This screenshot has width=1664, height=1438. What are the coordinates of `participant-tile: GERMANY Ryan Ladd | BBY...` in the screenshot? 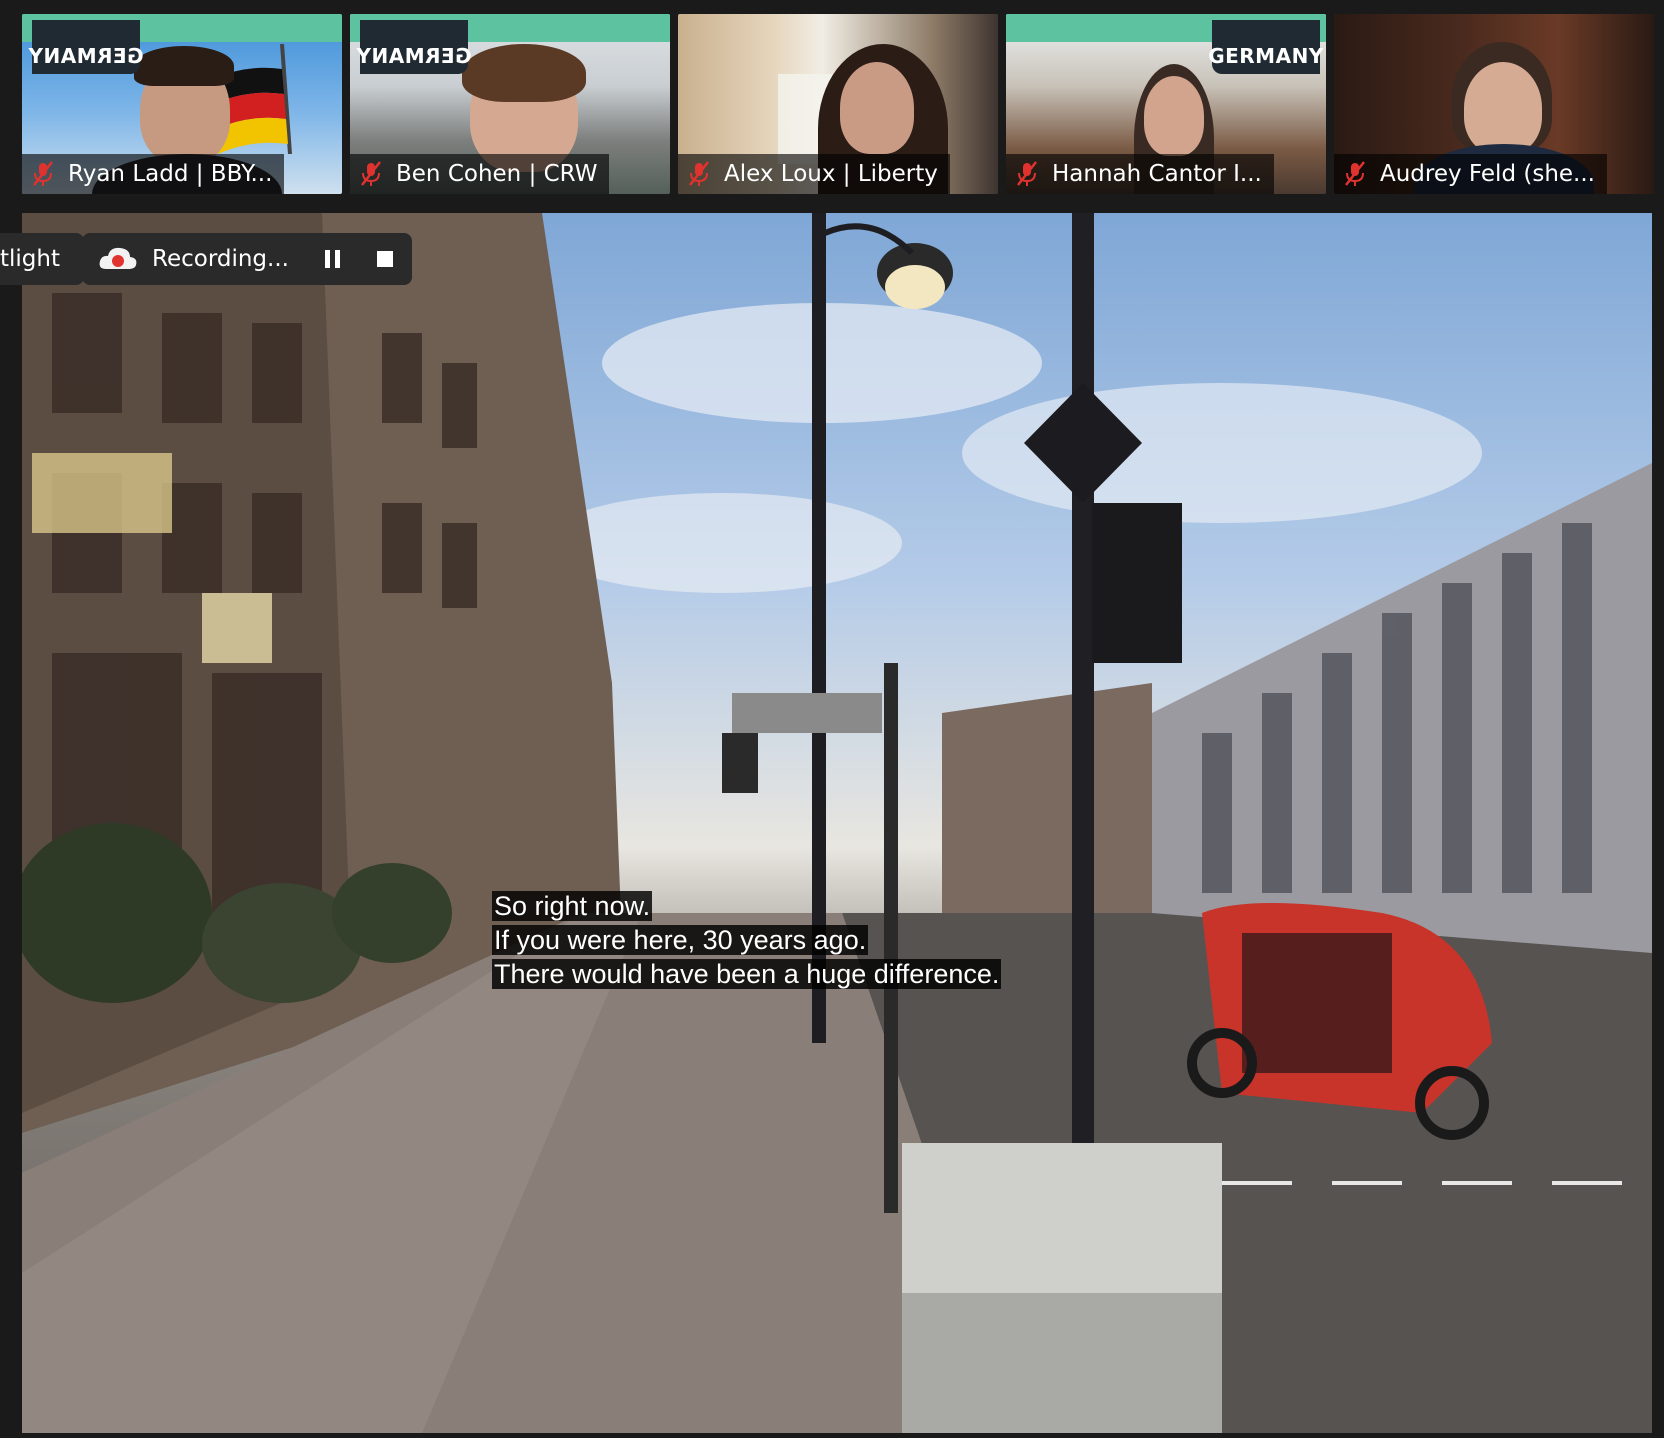 It's located at (182, 104).